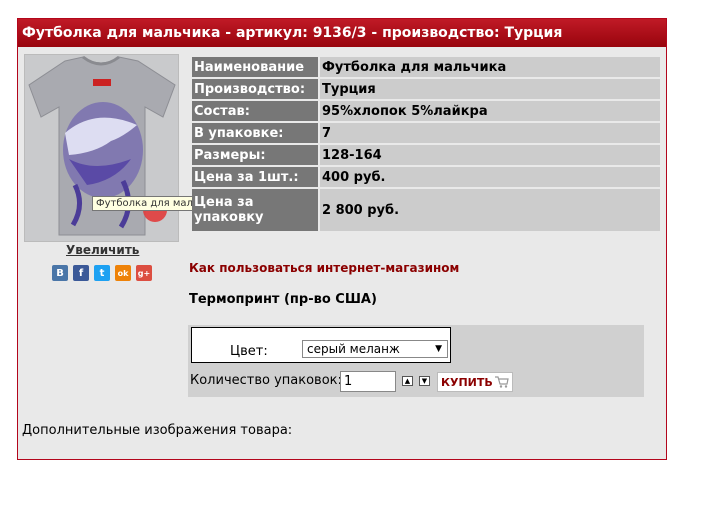 The image size is (714, 509). I want to click on property-value: 128-164, so click(490, 155).